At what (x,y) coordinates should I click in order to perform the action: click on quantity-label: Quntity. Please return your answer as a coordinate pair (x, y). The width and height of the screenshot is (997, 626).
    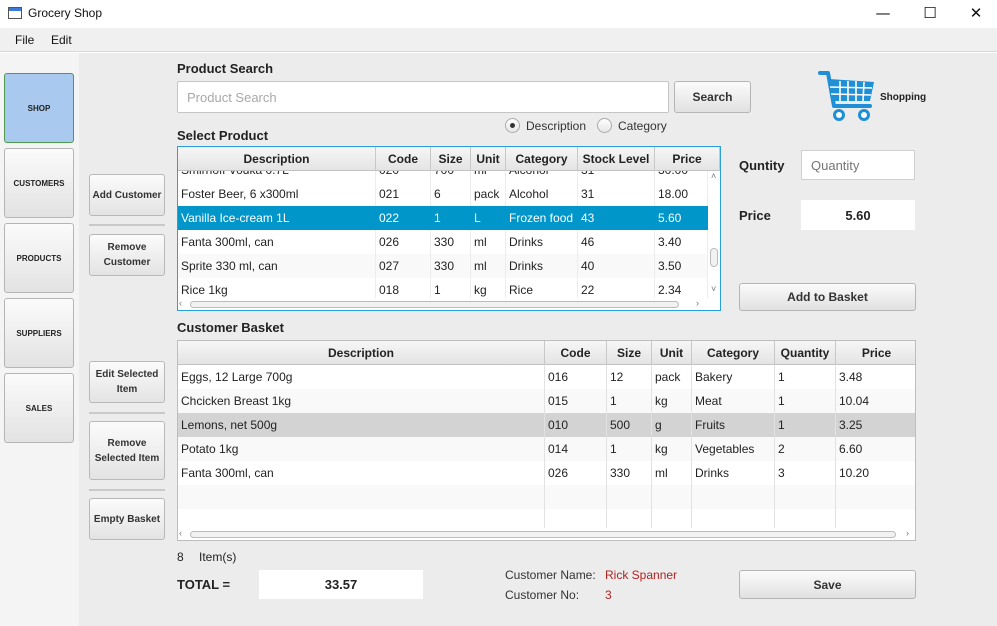
    Looking at the image, I should click on (762, 165).